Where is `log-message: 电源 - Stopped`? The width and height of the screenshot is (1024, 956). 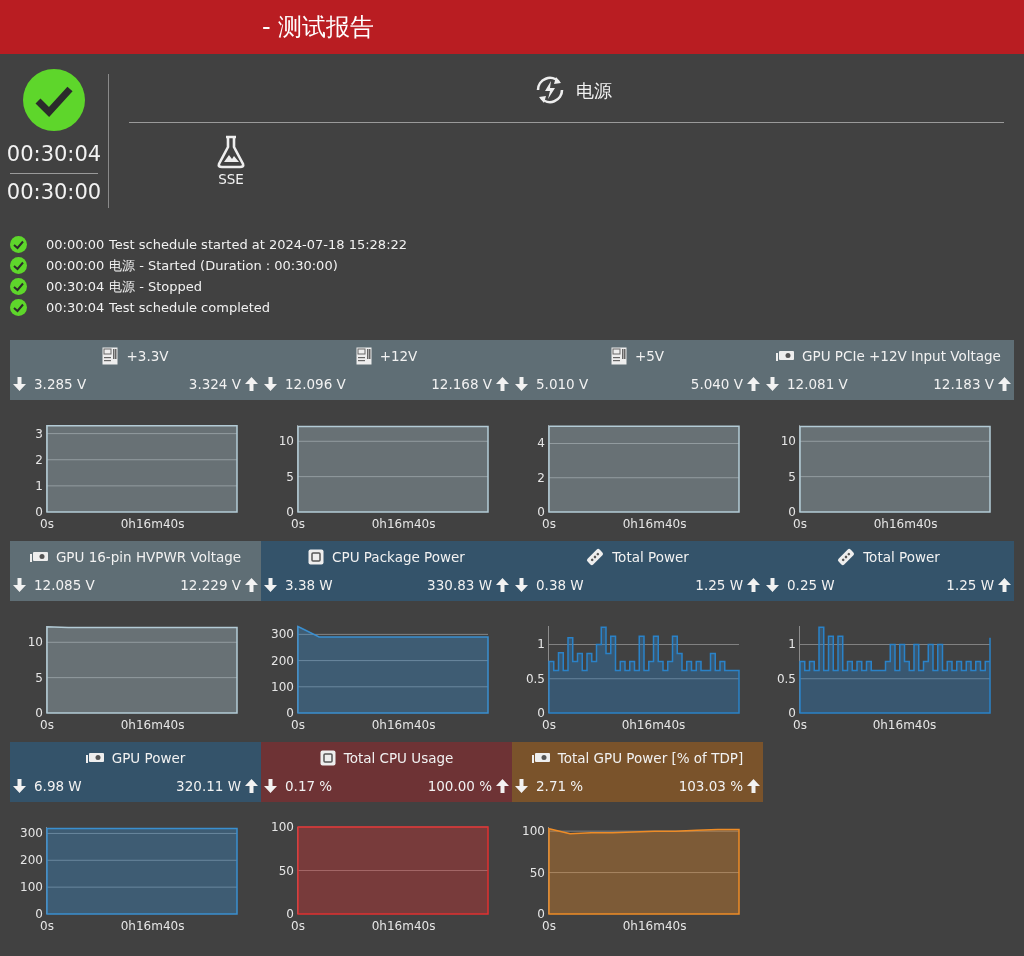 log-message: 电源 - Stopped is located at coordinates (155, 287).